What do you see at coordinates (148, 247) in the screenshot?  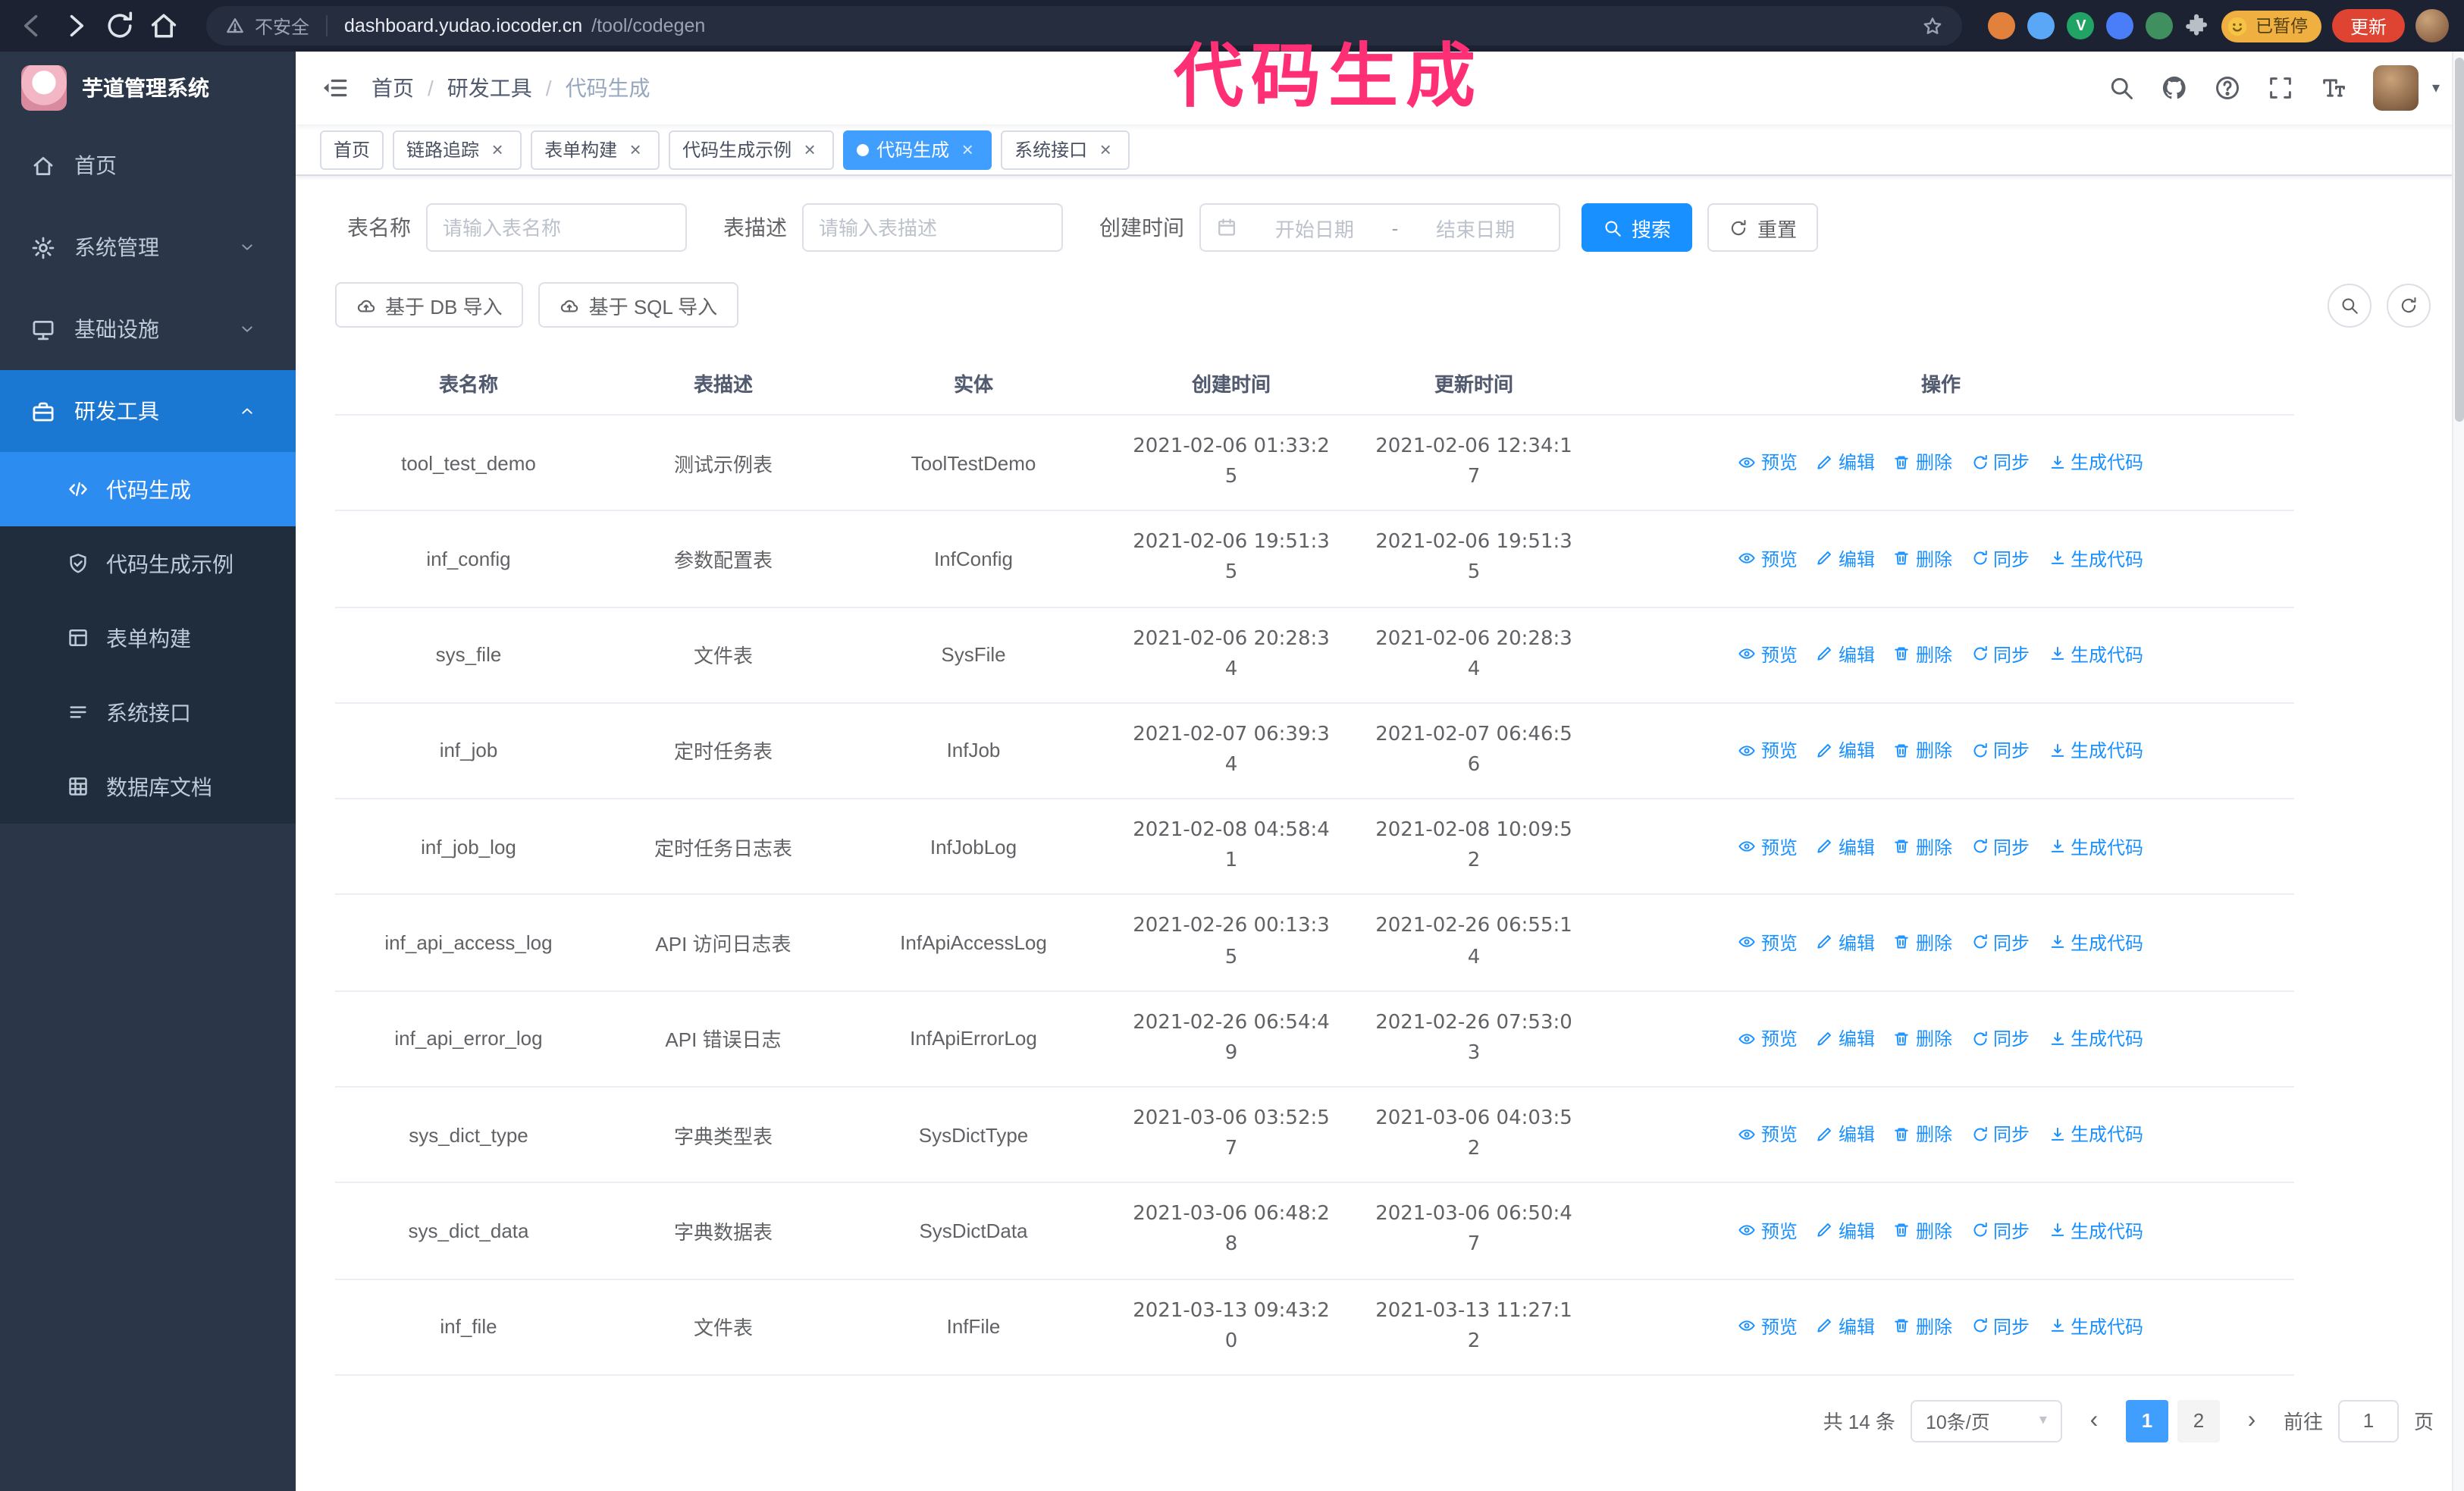 I see `sidebar-item-1: 系统管理` at bounding box center [148, 247].